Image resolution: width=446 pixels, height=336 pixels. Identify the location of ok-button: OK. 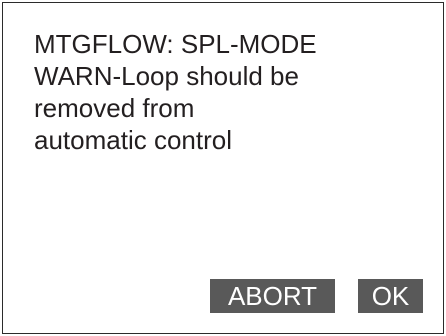
(390, 296).